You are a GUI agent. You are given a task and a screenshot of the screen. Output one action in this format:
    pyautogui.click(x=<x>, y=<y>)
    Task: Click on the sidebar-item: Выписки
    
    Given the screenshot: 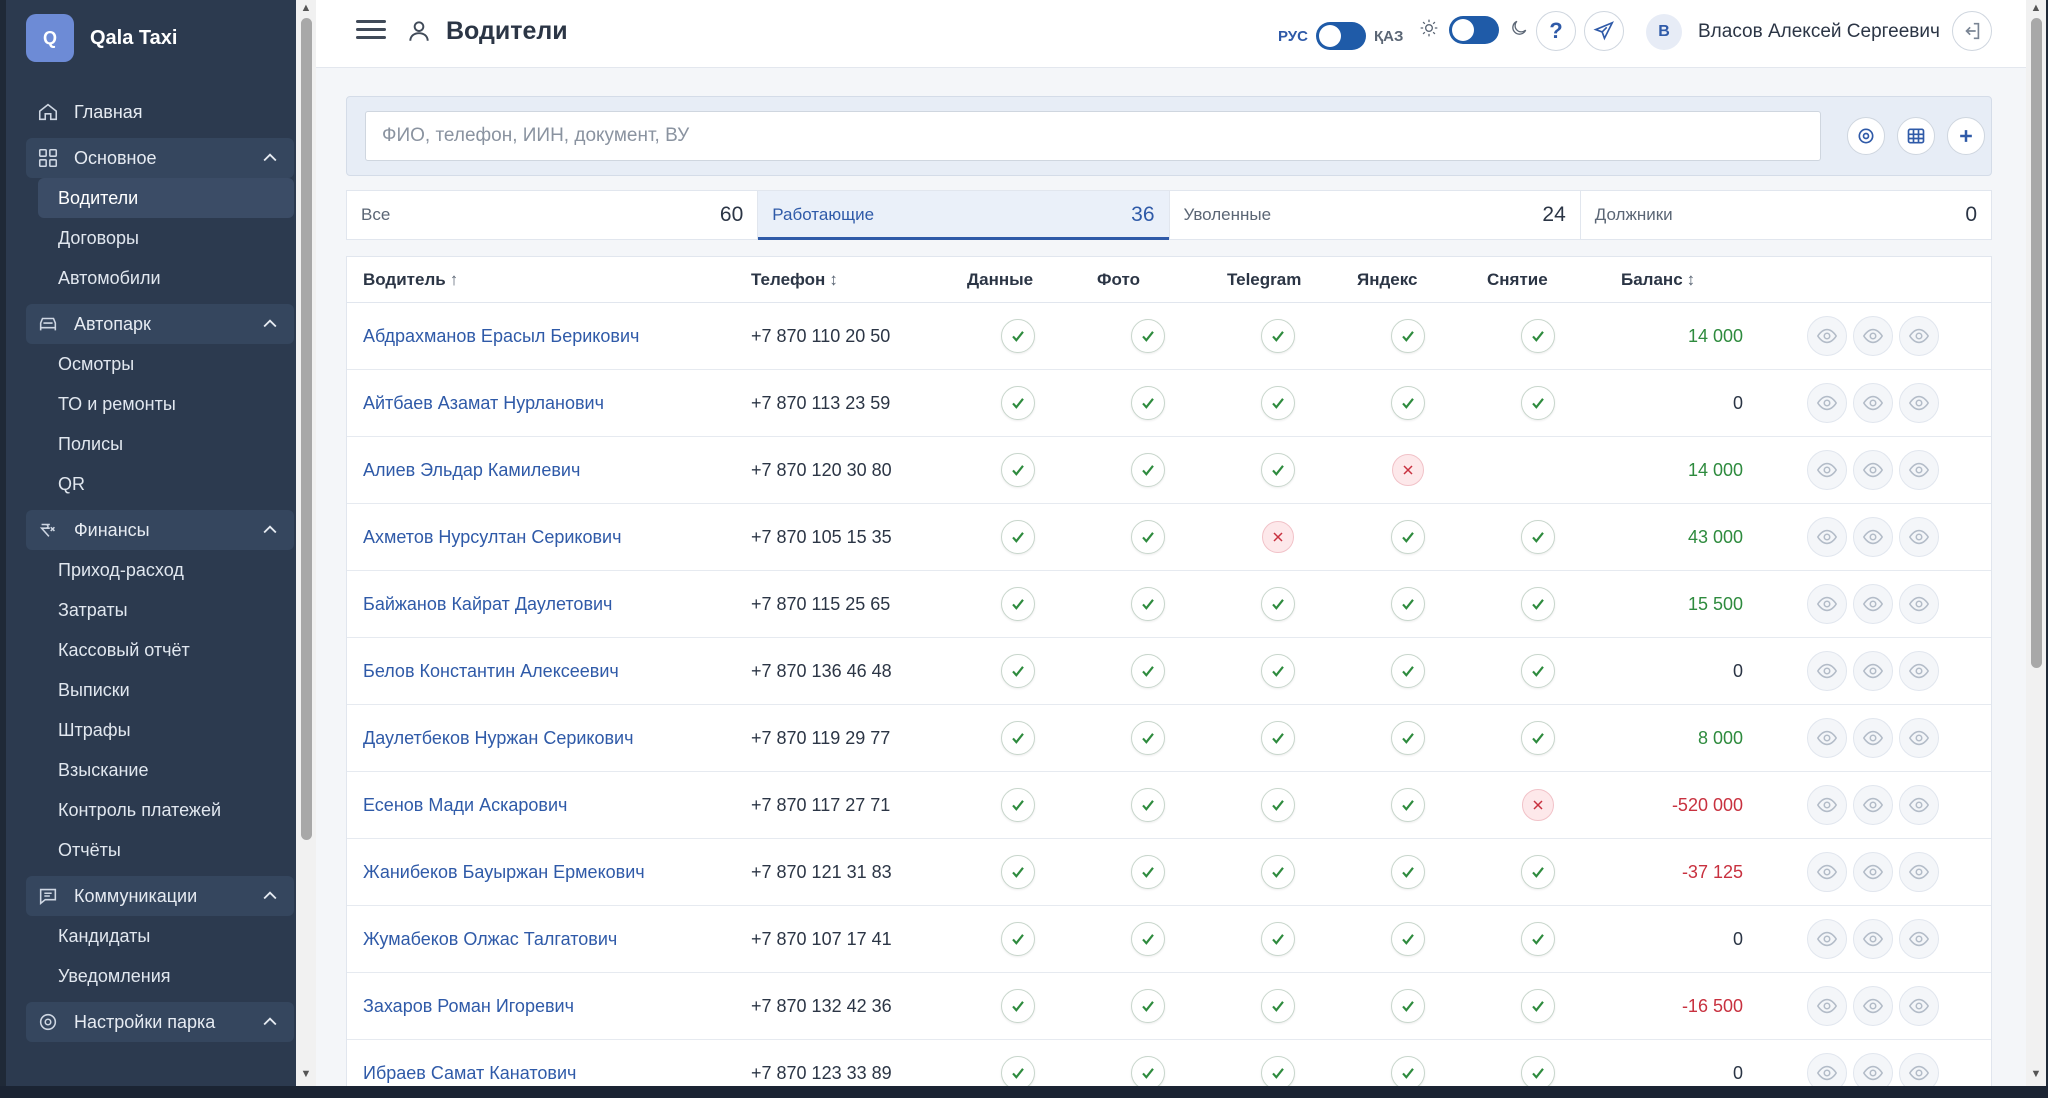 What is the action you would take?
    pyautogui.click(x=160, y=690)
    